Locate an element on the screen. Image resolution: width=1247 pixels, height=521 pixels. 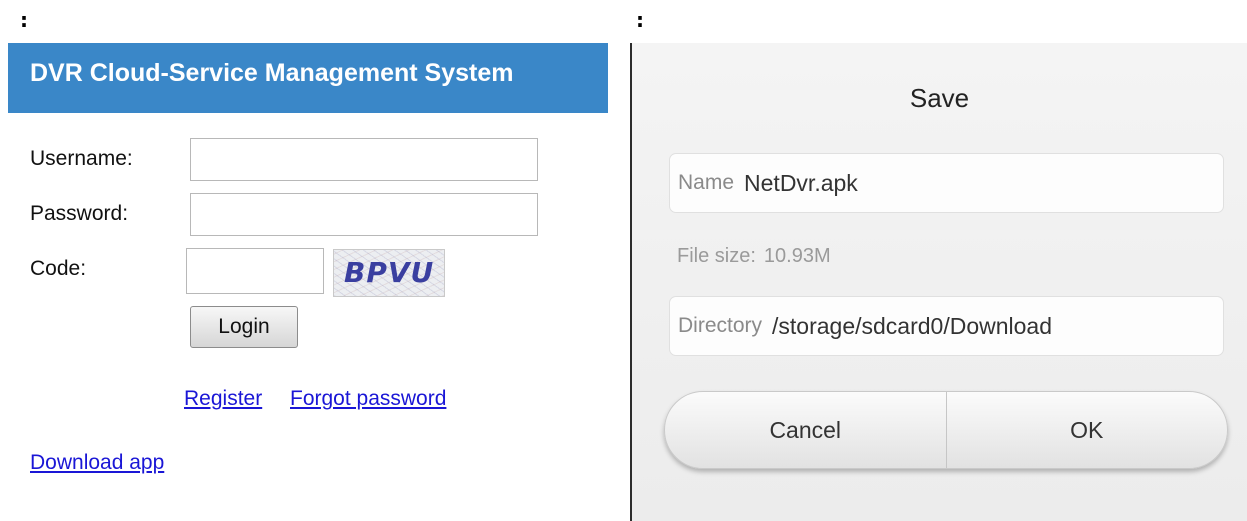
right-panel-marker: : is located at coordinates (640, 20).